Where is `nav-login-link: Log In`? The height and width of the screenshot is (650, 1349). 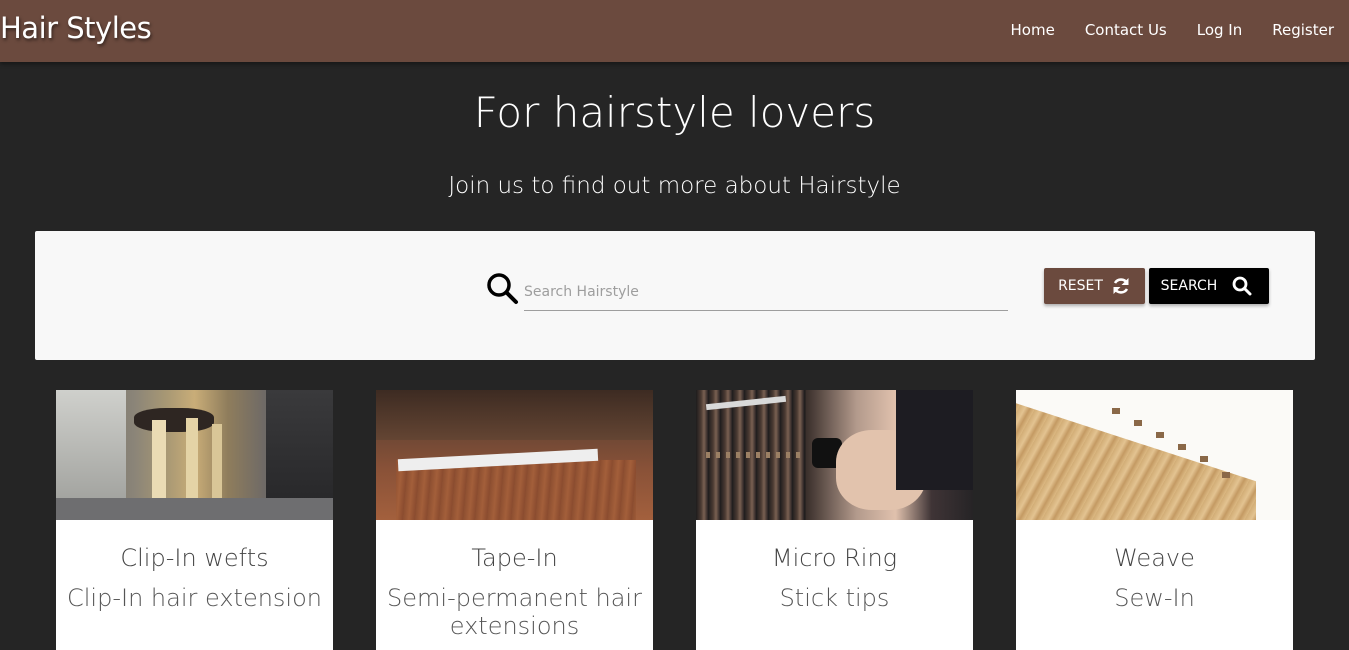
nav-login-link: Log In is located at coordinates (1220, 30).